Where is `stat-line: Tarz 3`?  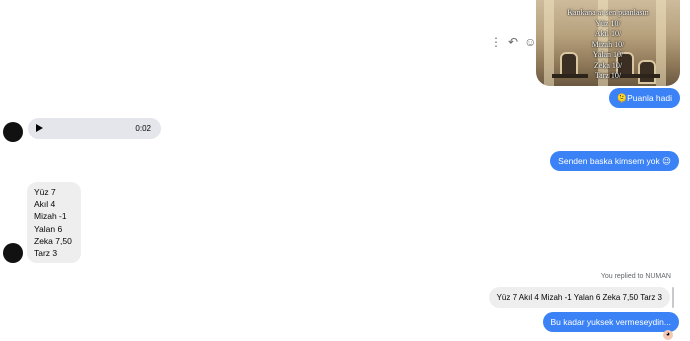
stat-line: Tarz 3 is located at coordinates (46, 253).